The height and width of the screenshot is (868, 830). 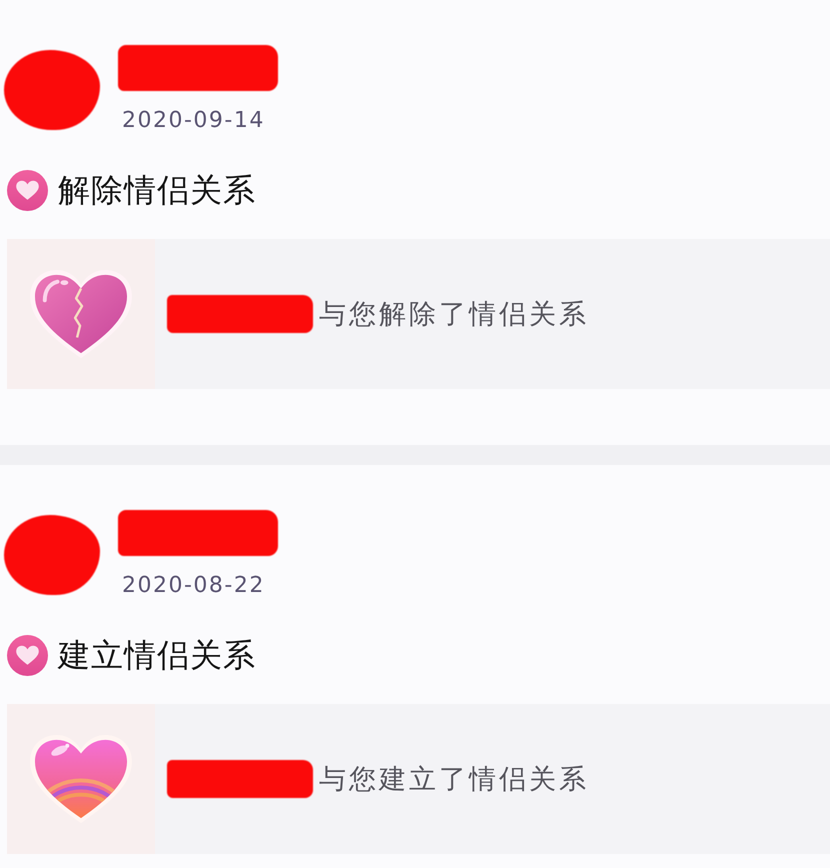 What do you see at coordinates (81, 314) in the screenshot?
I see `broken-heart-icon` at bounding box center [81, 314].